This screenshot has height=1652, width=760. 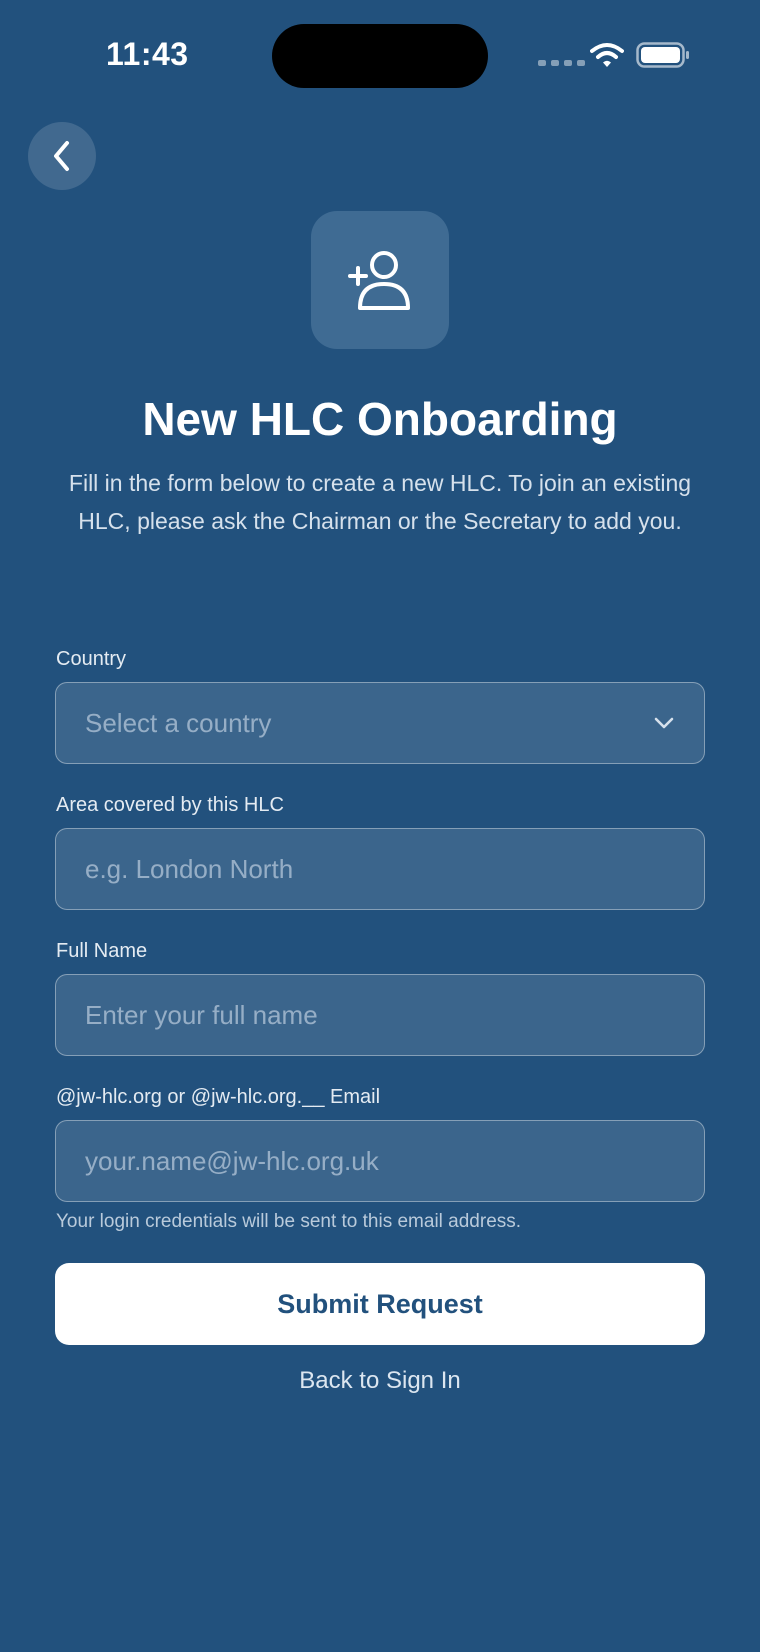 I want to click on chevron-down-icon, so click(x=664, y=723).